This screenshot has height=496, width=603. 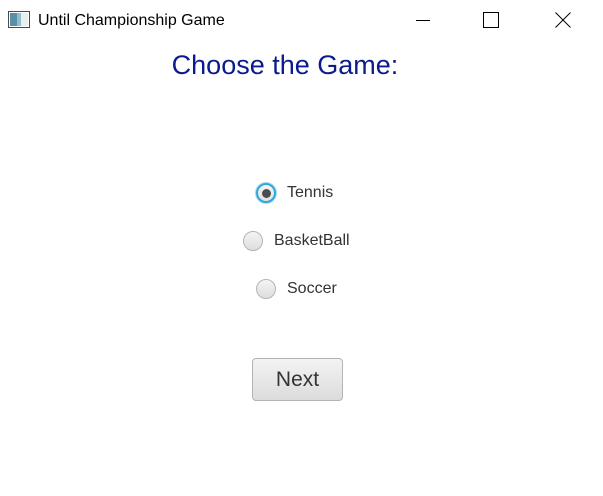 I want to click on maximize-icon, so click(x=491, y=20).